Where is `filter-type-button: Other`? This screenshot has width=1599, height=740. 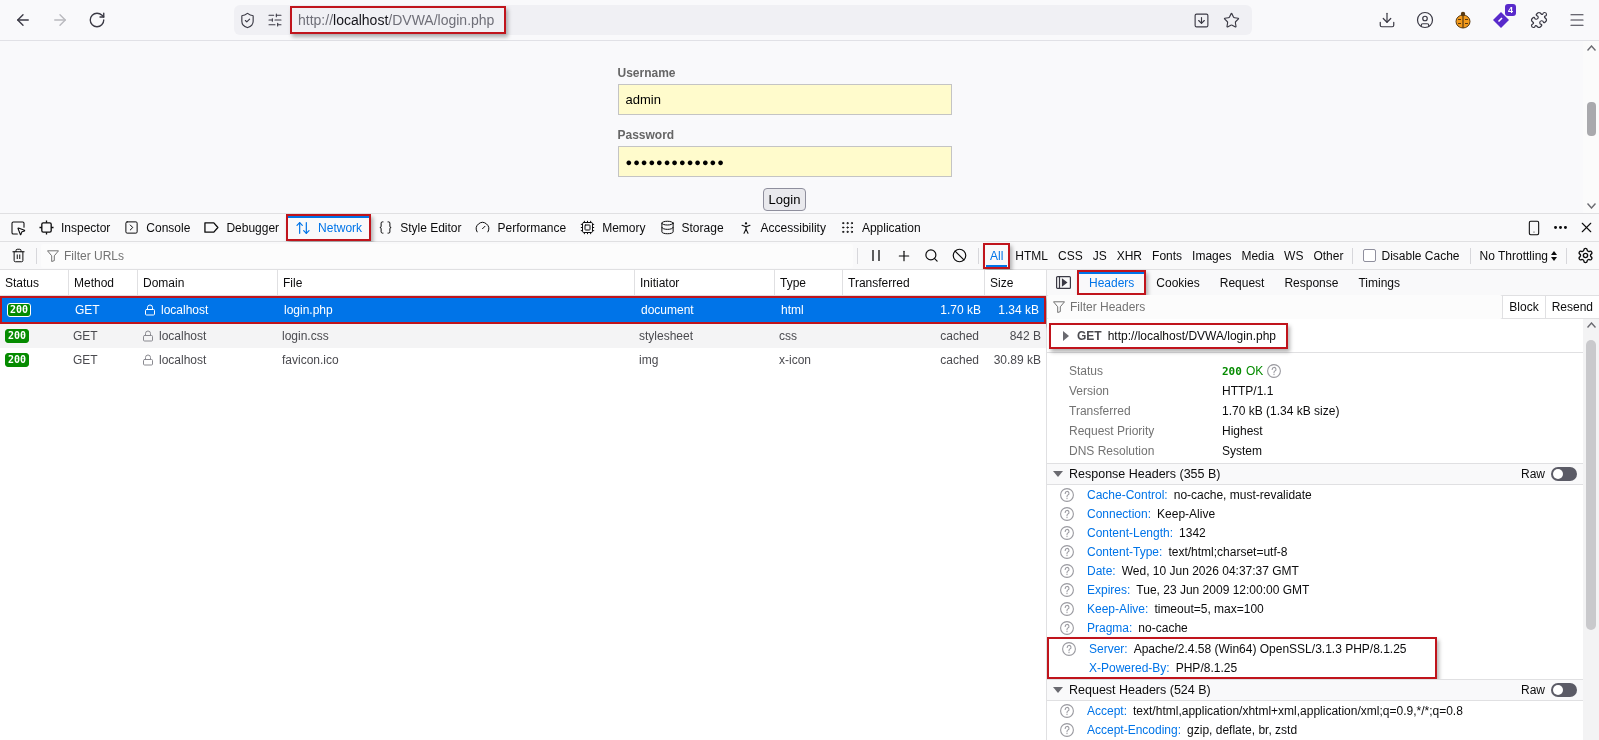
filter-type-button: Other is located at coordinates (1328, 255).